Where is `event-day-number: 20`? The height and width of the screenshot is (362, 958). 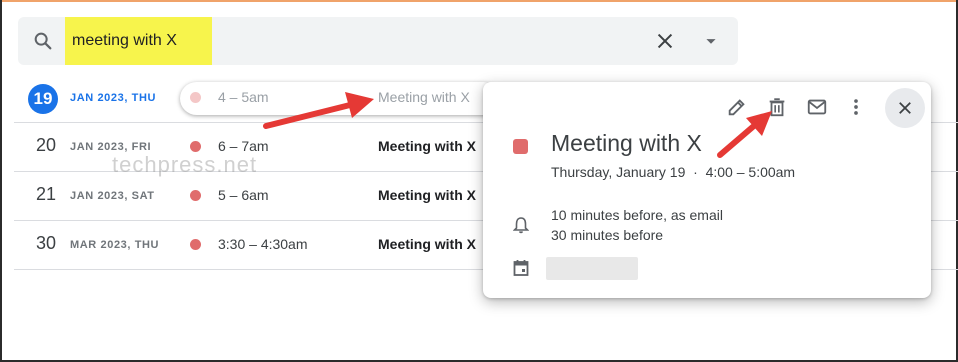 event-day-number: 20 is located at coordinates (46, 145).